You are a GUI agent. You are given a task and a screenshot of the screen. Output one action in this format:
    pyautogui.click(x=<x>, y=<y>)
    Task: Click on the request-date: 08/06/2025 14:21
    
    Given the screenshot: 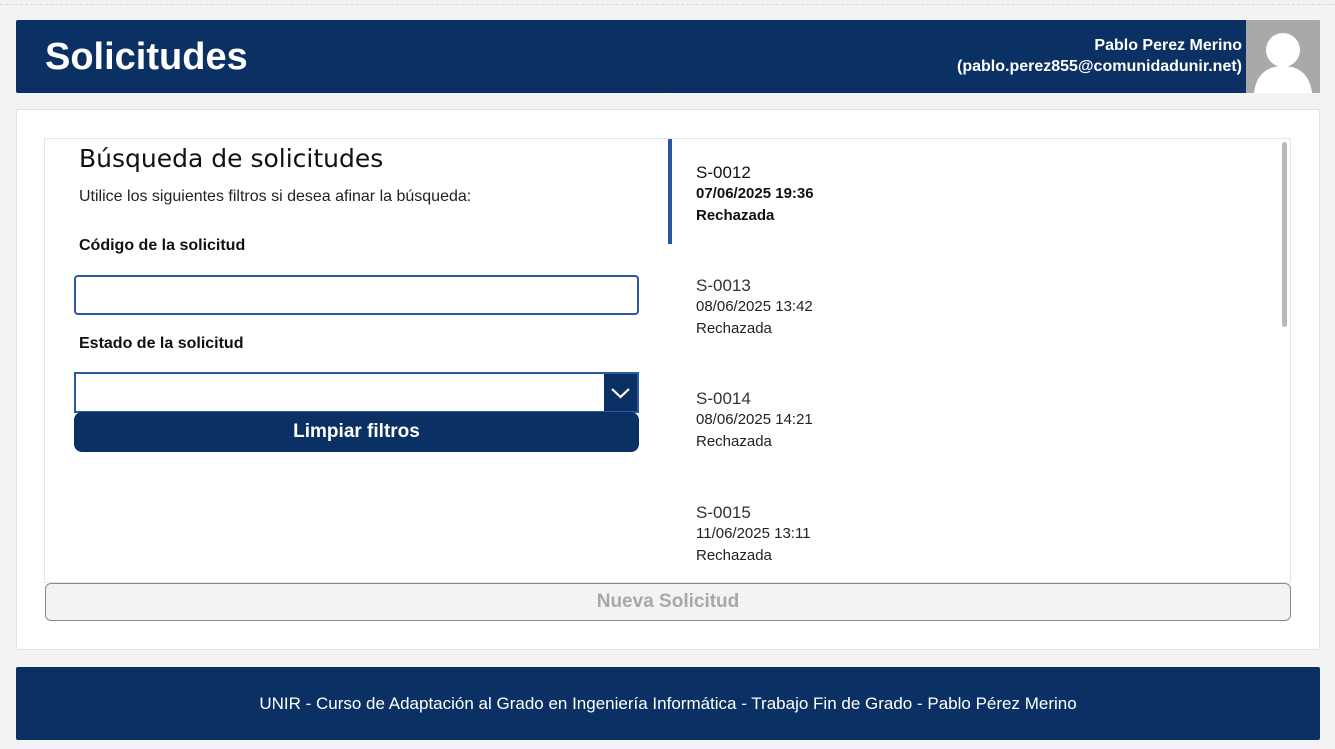 What is the action you would take?
    pyautogui.click(x=754, y=419)
    